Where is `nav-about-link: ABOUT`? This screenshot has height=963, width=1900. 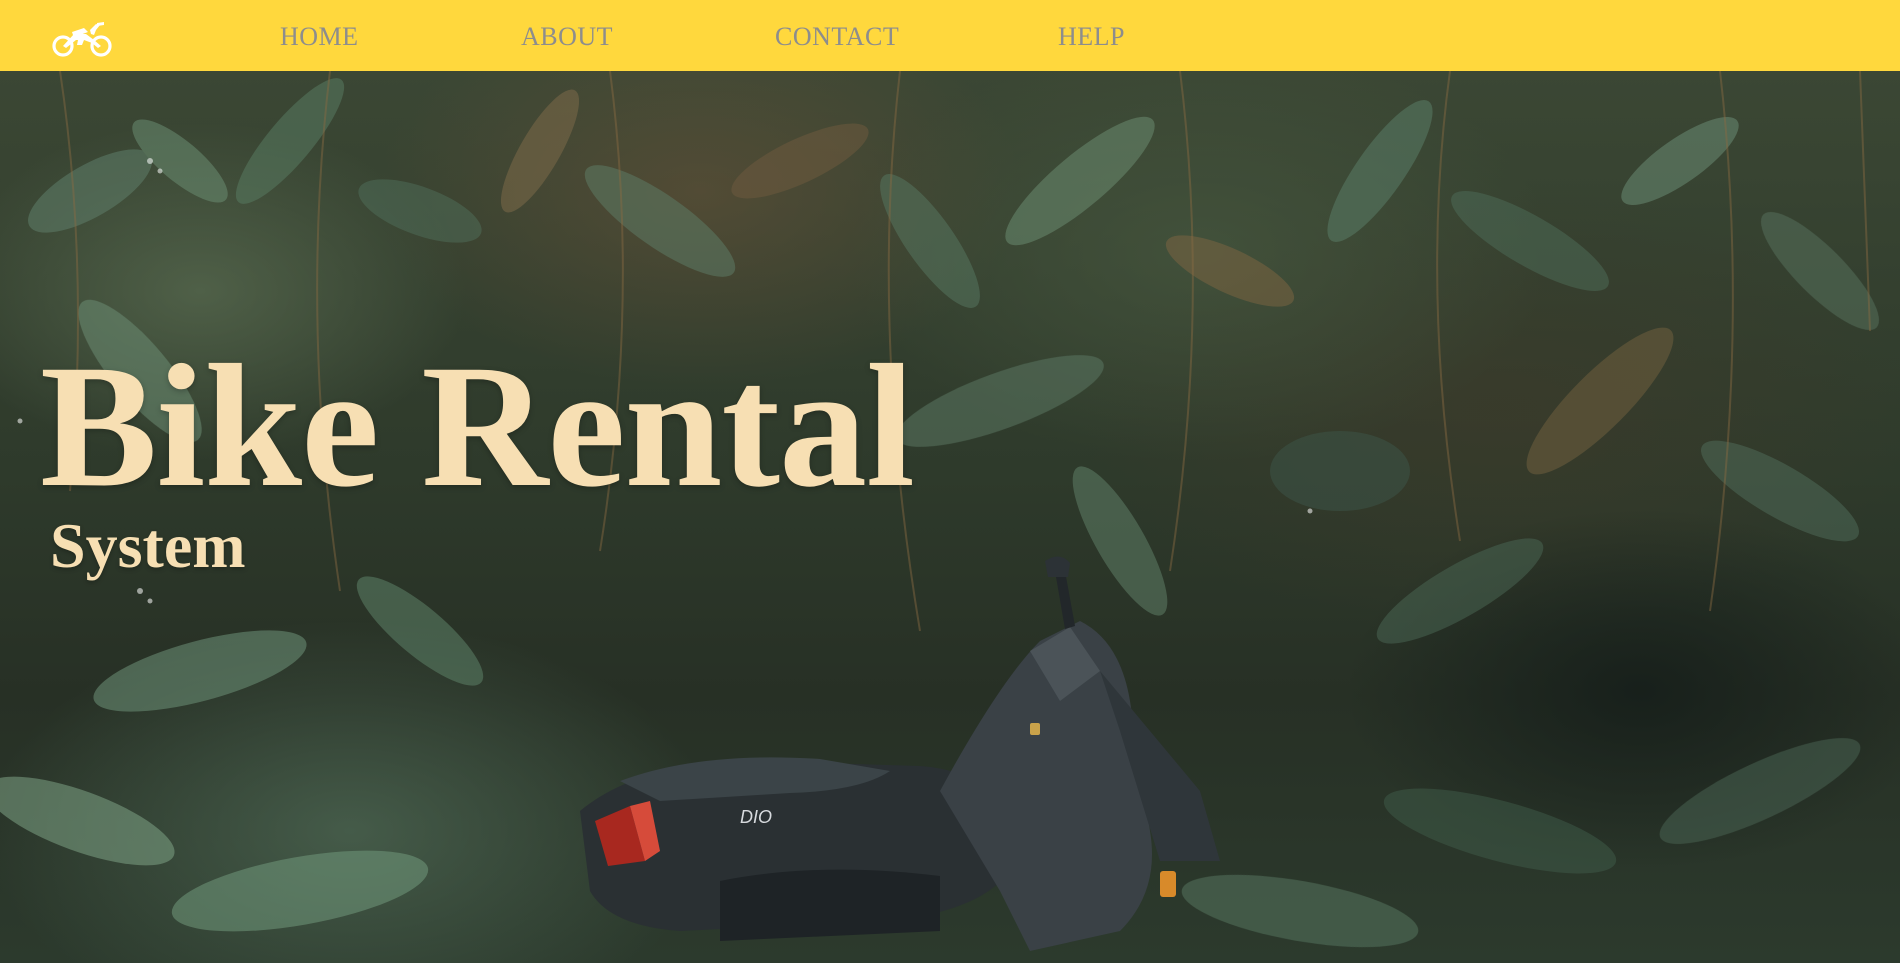 nav-about-link: ABOUT is located at coordinates (567, 37).